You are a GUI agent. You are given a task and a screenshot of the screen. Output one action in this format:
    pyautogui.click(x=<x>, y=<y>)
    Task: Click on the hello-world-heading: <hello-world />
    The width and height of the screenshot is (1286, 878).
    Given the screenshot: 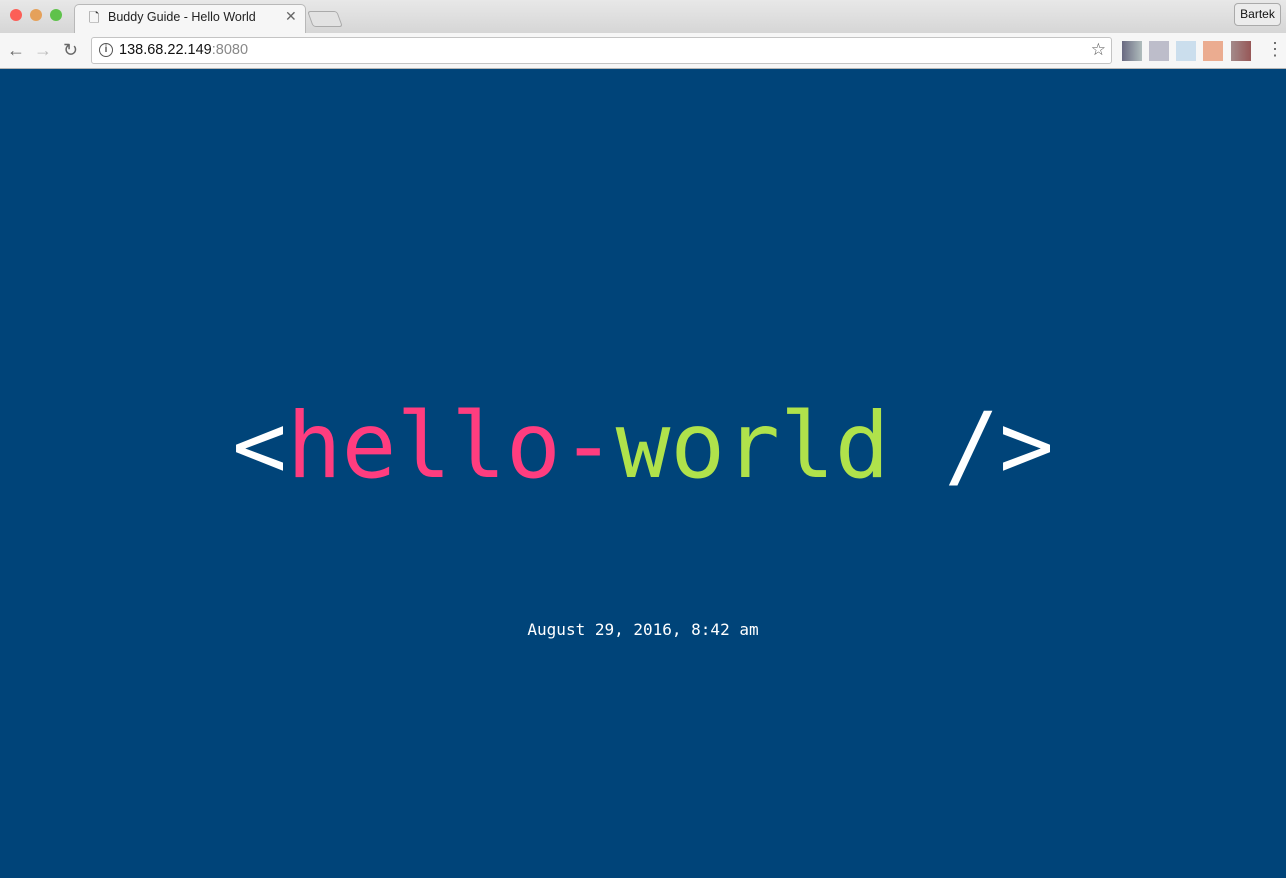 What is the action you would take?
    pyautogui.click(x=643, y=447)
    